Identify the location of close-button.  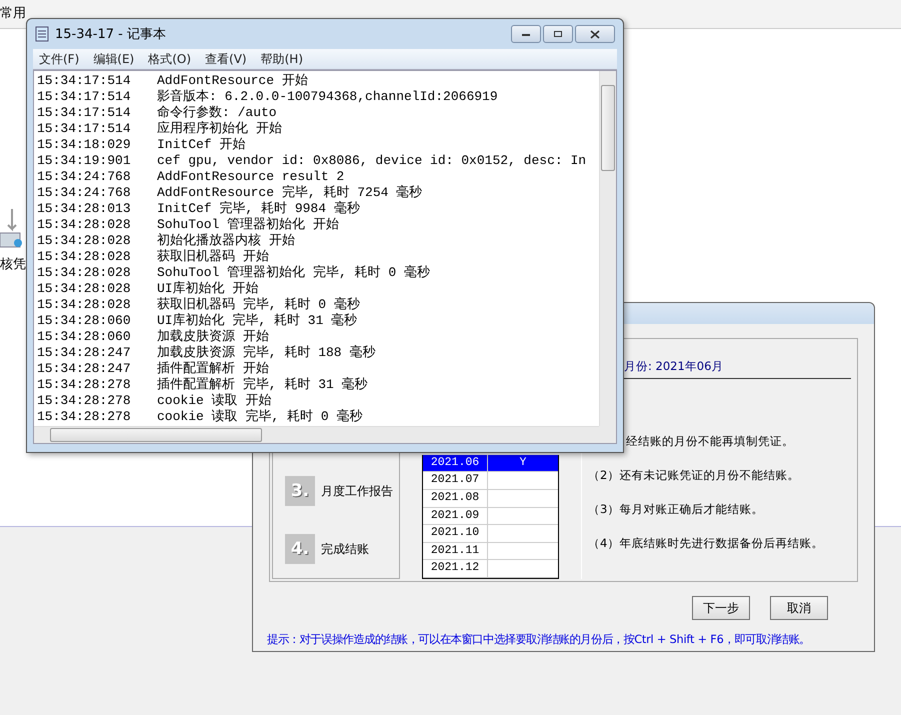
(595, 34).